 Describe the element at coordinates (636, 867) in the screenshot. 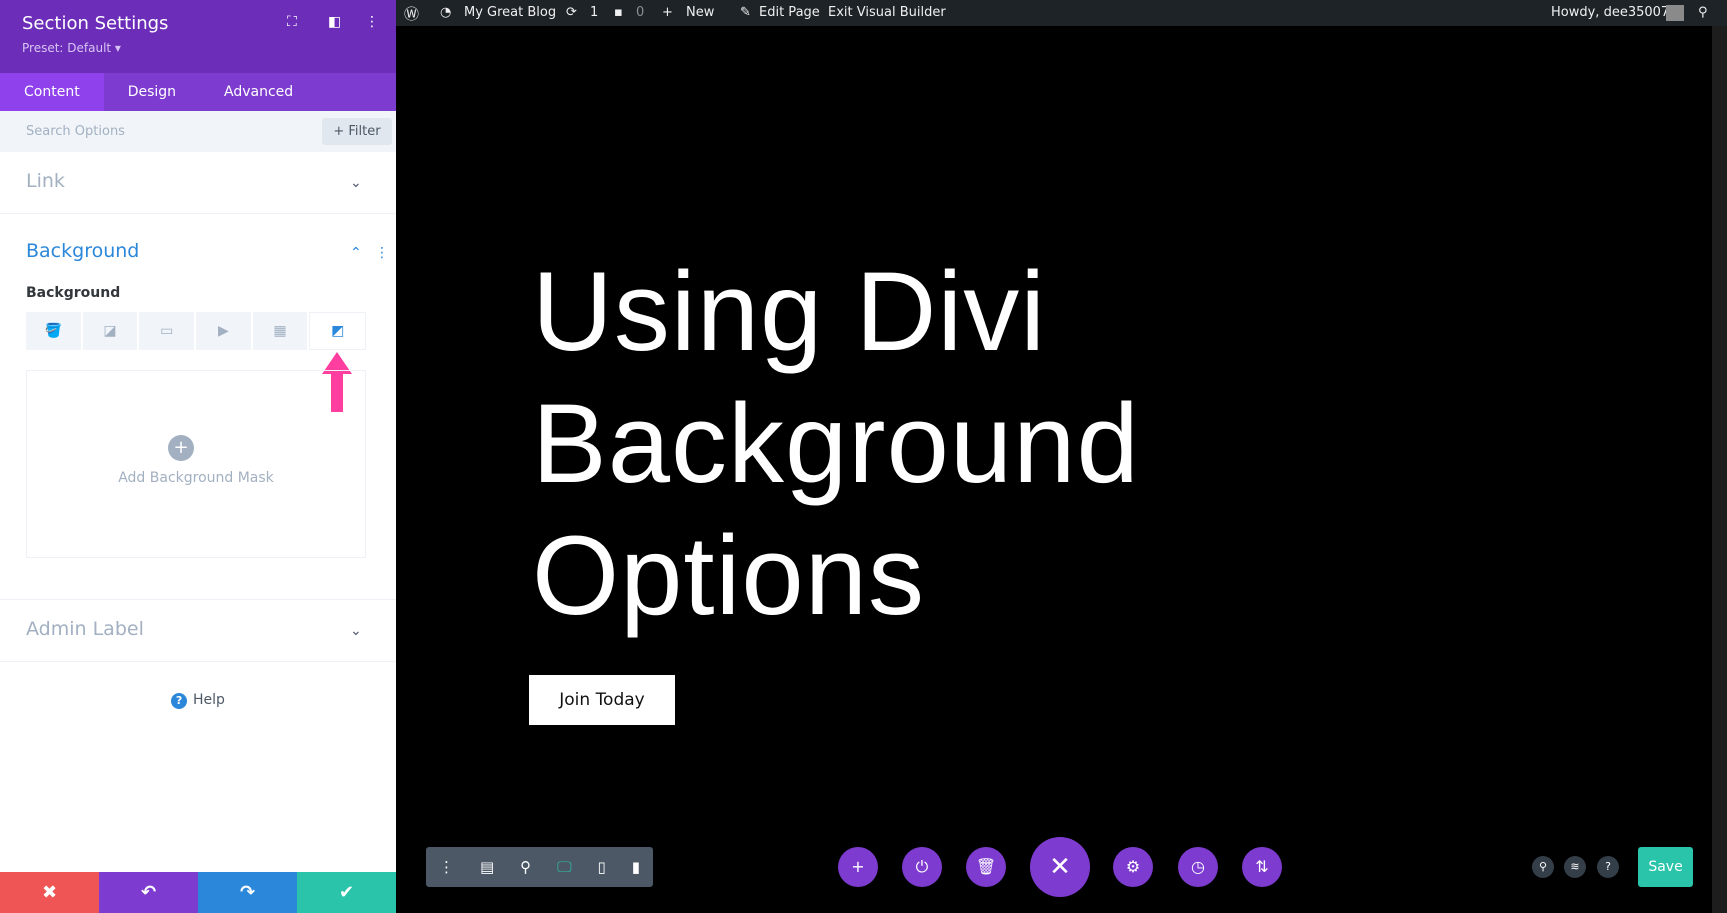

I see `phone-icon: ▮` at that location.